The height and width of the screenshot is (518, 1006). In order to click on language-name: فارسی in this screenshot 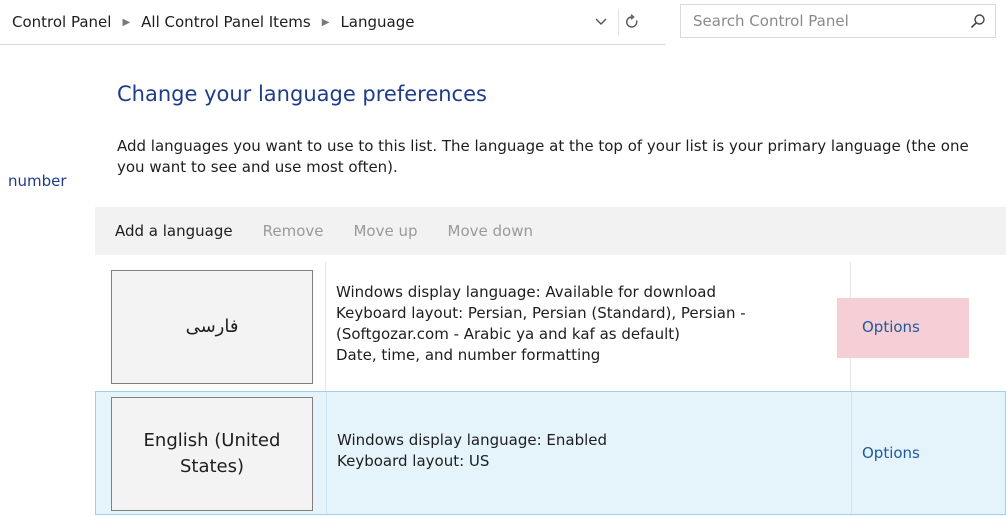, I will do `click(212, 326)`.